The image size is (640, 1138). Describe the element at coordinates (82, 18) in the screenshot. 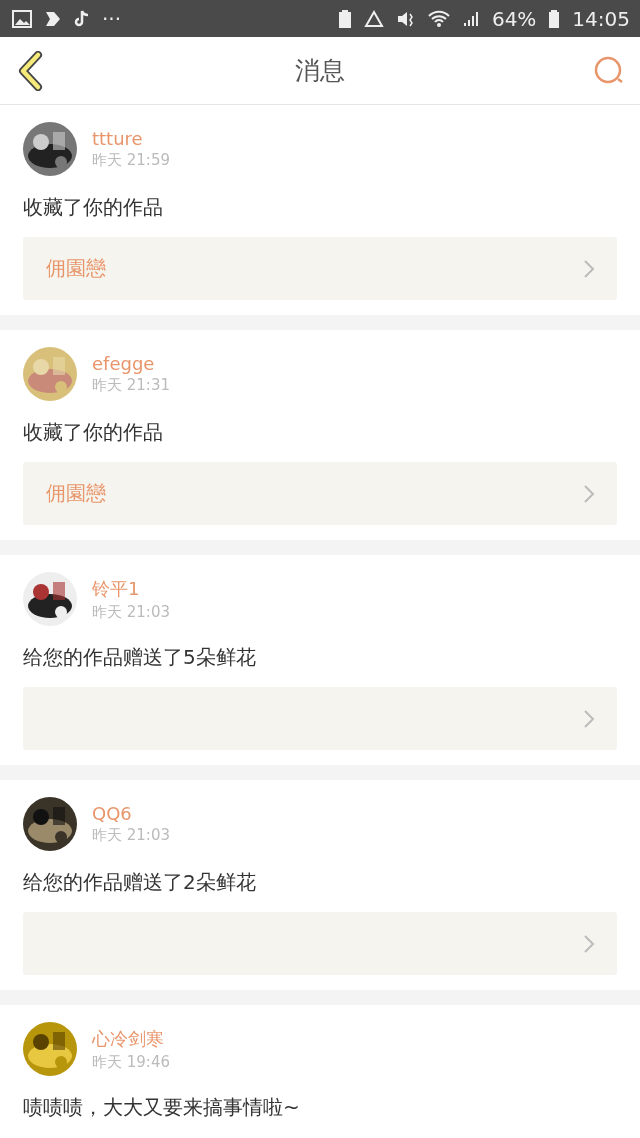

I see `music-note-icon` at that location.